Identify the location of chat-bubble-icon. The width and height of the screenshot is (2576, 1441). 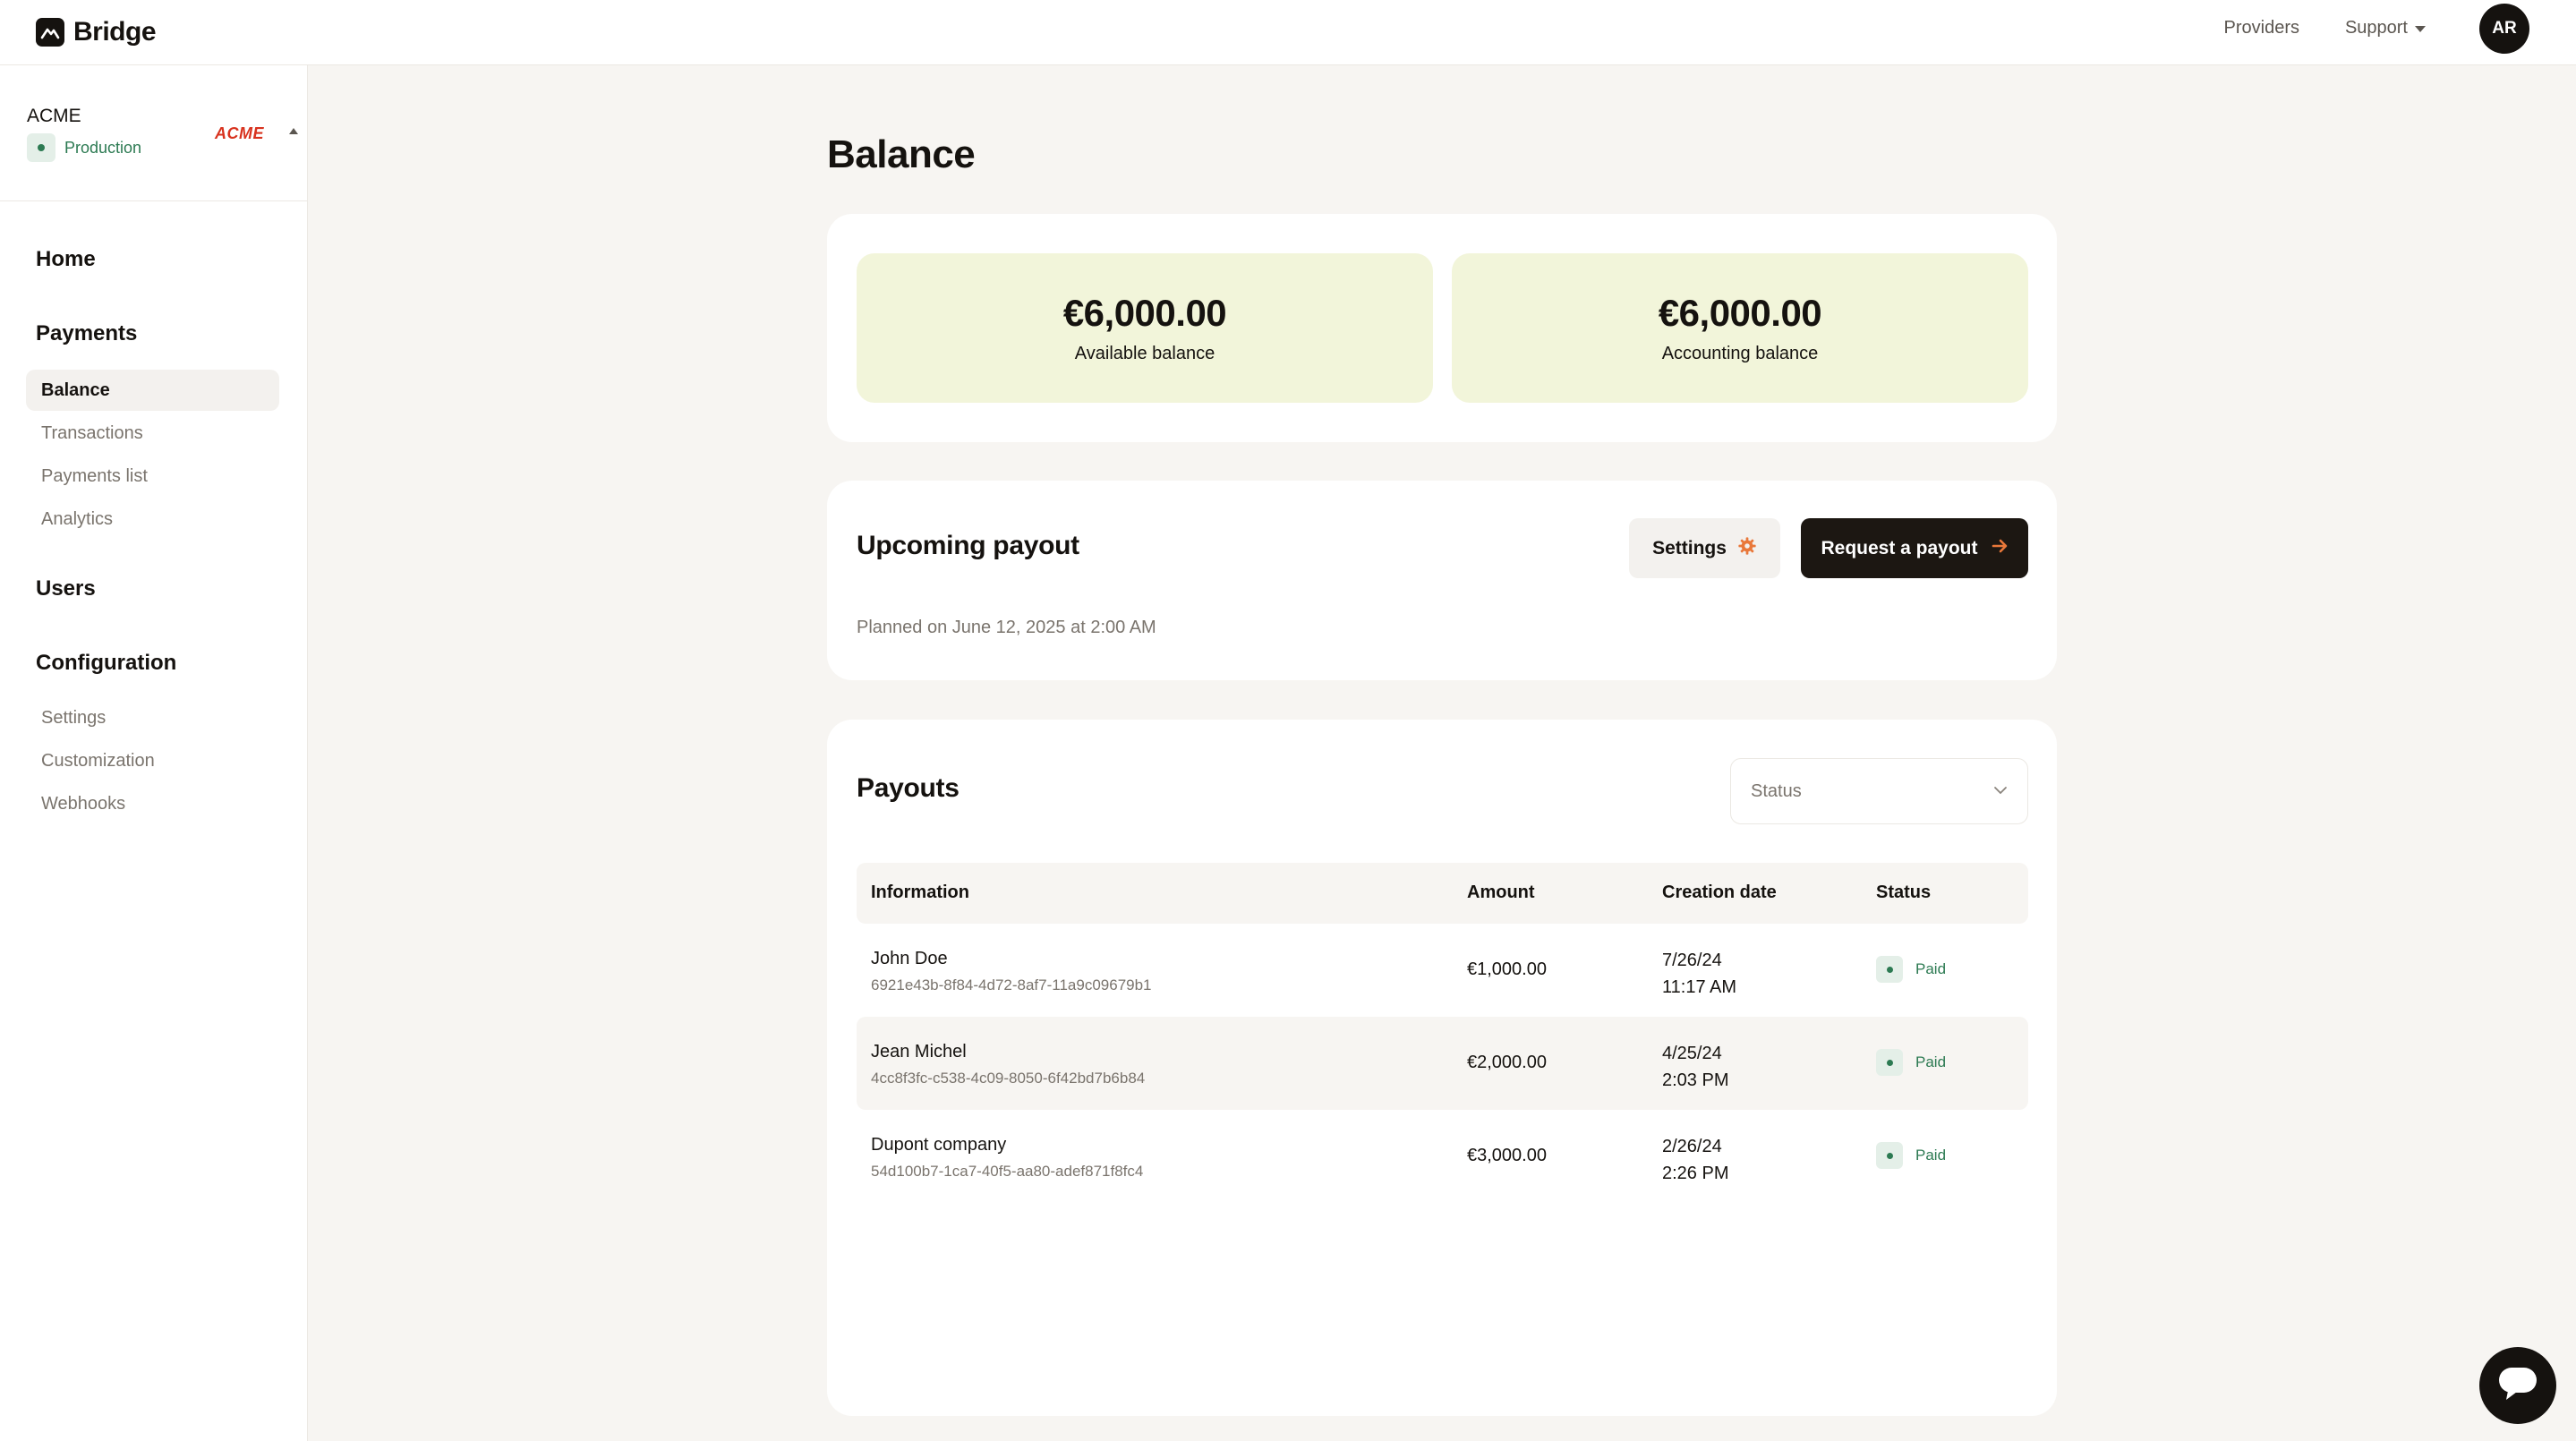
(2517, 1386).